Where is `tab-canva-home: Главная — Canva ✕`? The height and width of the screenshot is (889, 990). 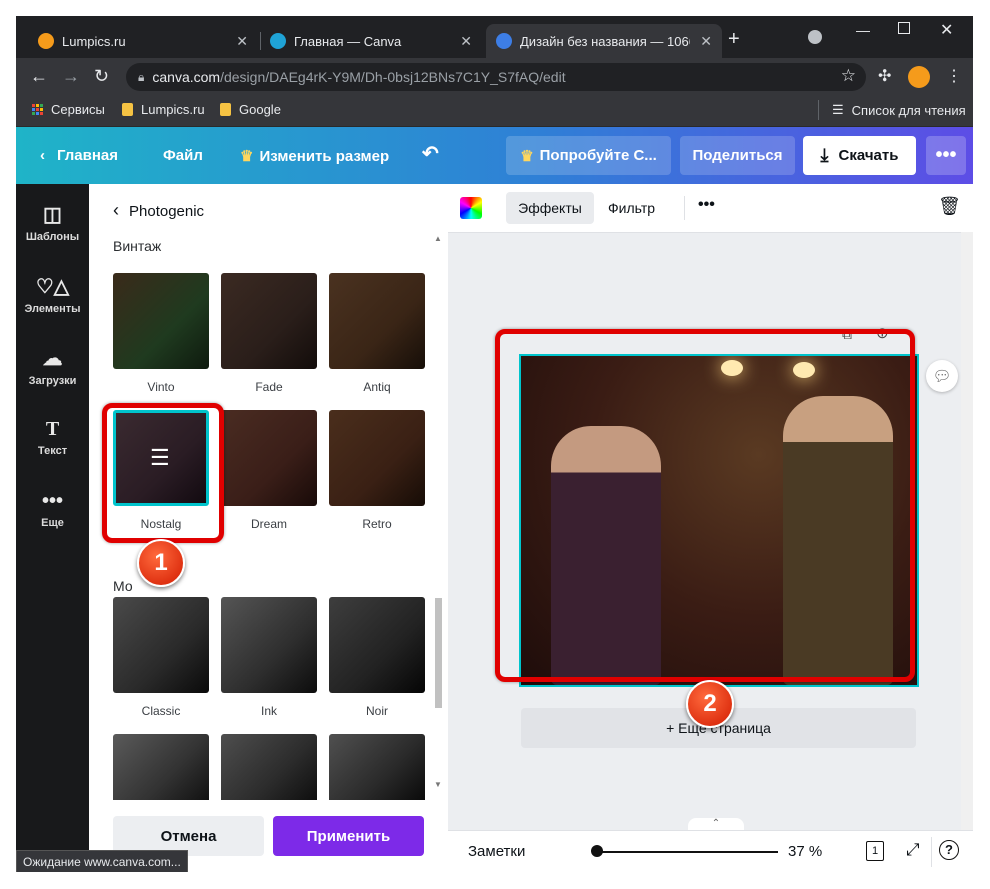
tab-canva-home: Главная — Canva ✕ is located at coordinates (372, 41).